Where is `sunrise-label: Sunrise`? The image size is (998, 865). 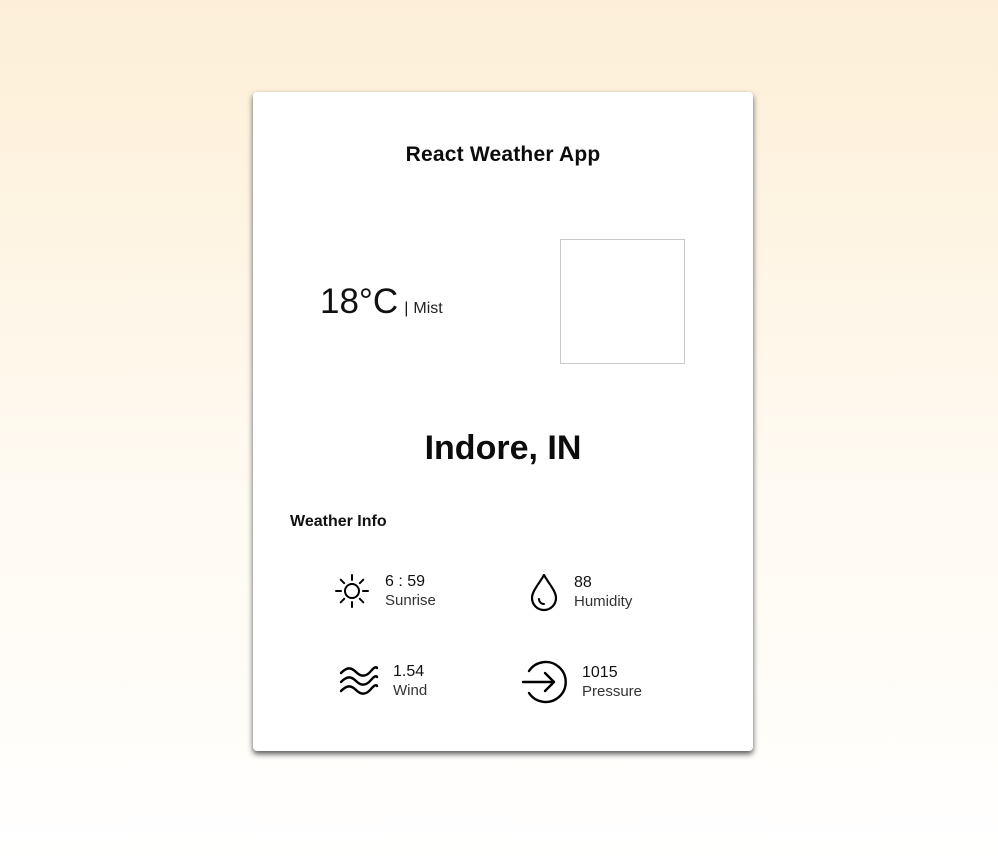 sunrise-label: Sunrise is located at coordinates (410, 600).